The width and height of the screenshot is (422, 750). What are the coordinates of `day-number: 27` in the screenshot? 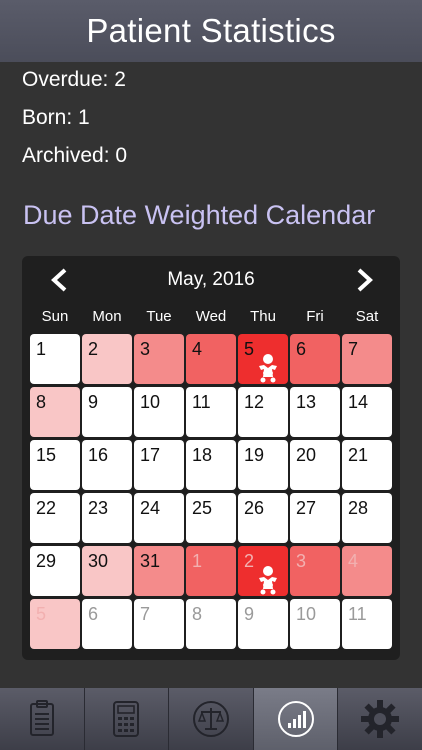 It's located at (306, 508).